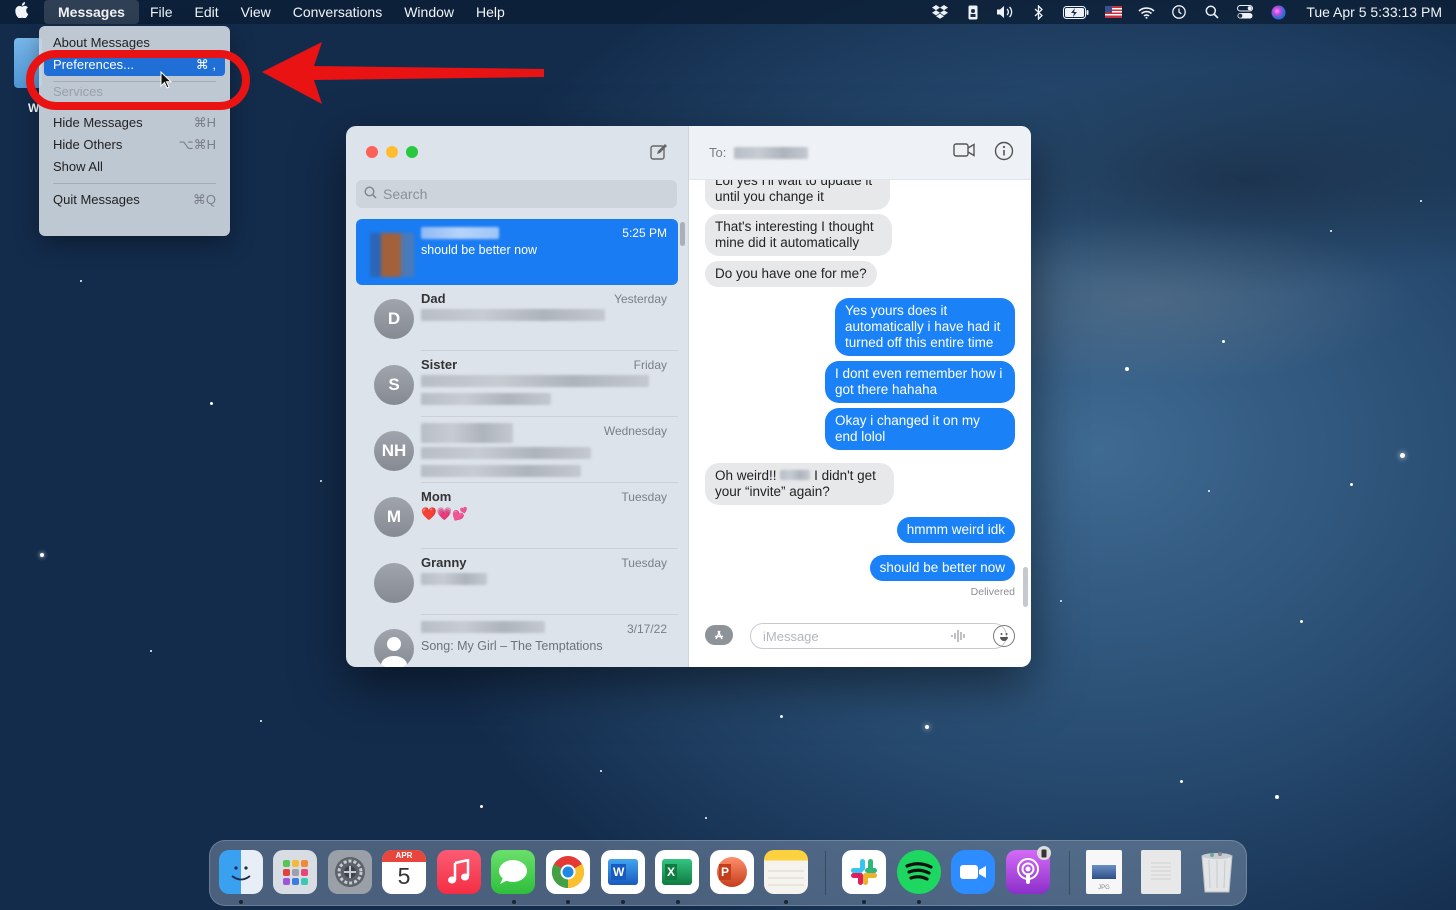 This screenshot has height=910, width=1456. I want to click on menu-file: File, so click(161, 12).